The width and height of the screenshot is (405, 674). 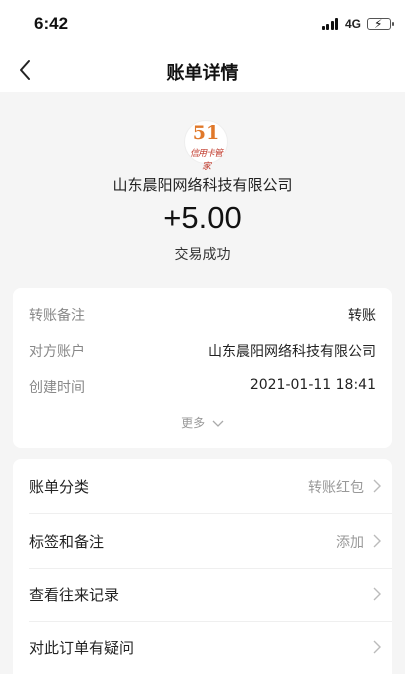 What do you see at coordinates (312, 385) in the screenshot?
I see `detail-value: 2021-01-11 18:41` at bounding box center [312, 385].